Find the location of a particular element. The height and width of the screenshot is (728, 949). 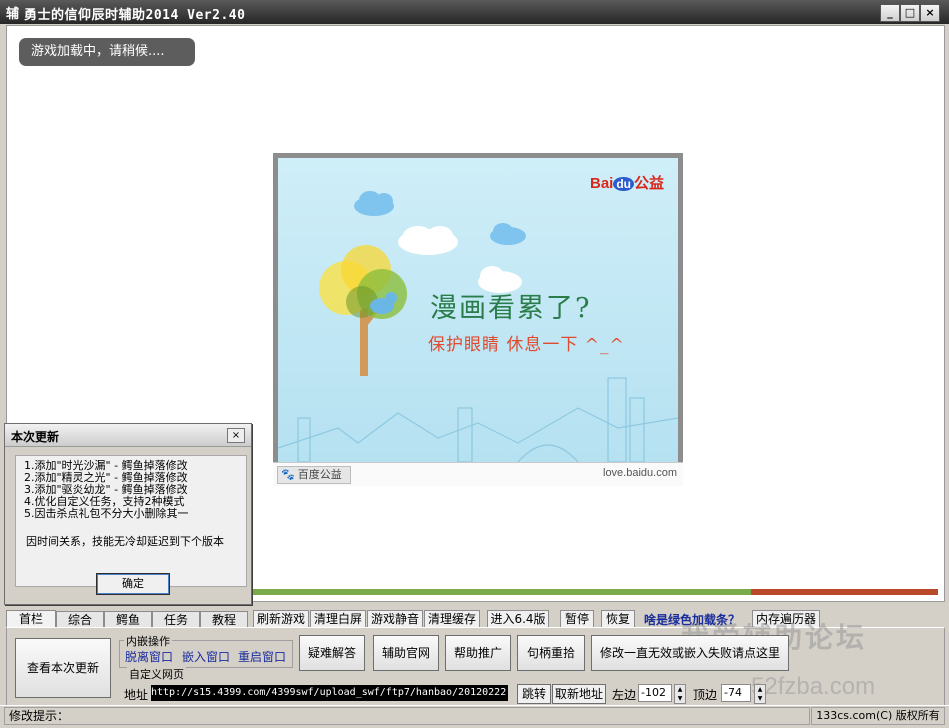

update-dialog-close-button: × is located at coordinates (236, 435).